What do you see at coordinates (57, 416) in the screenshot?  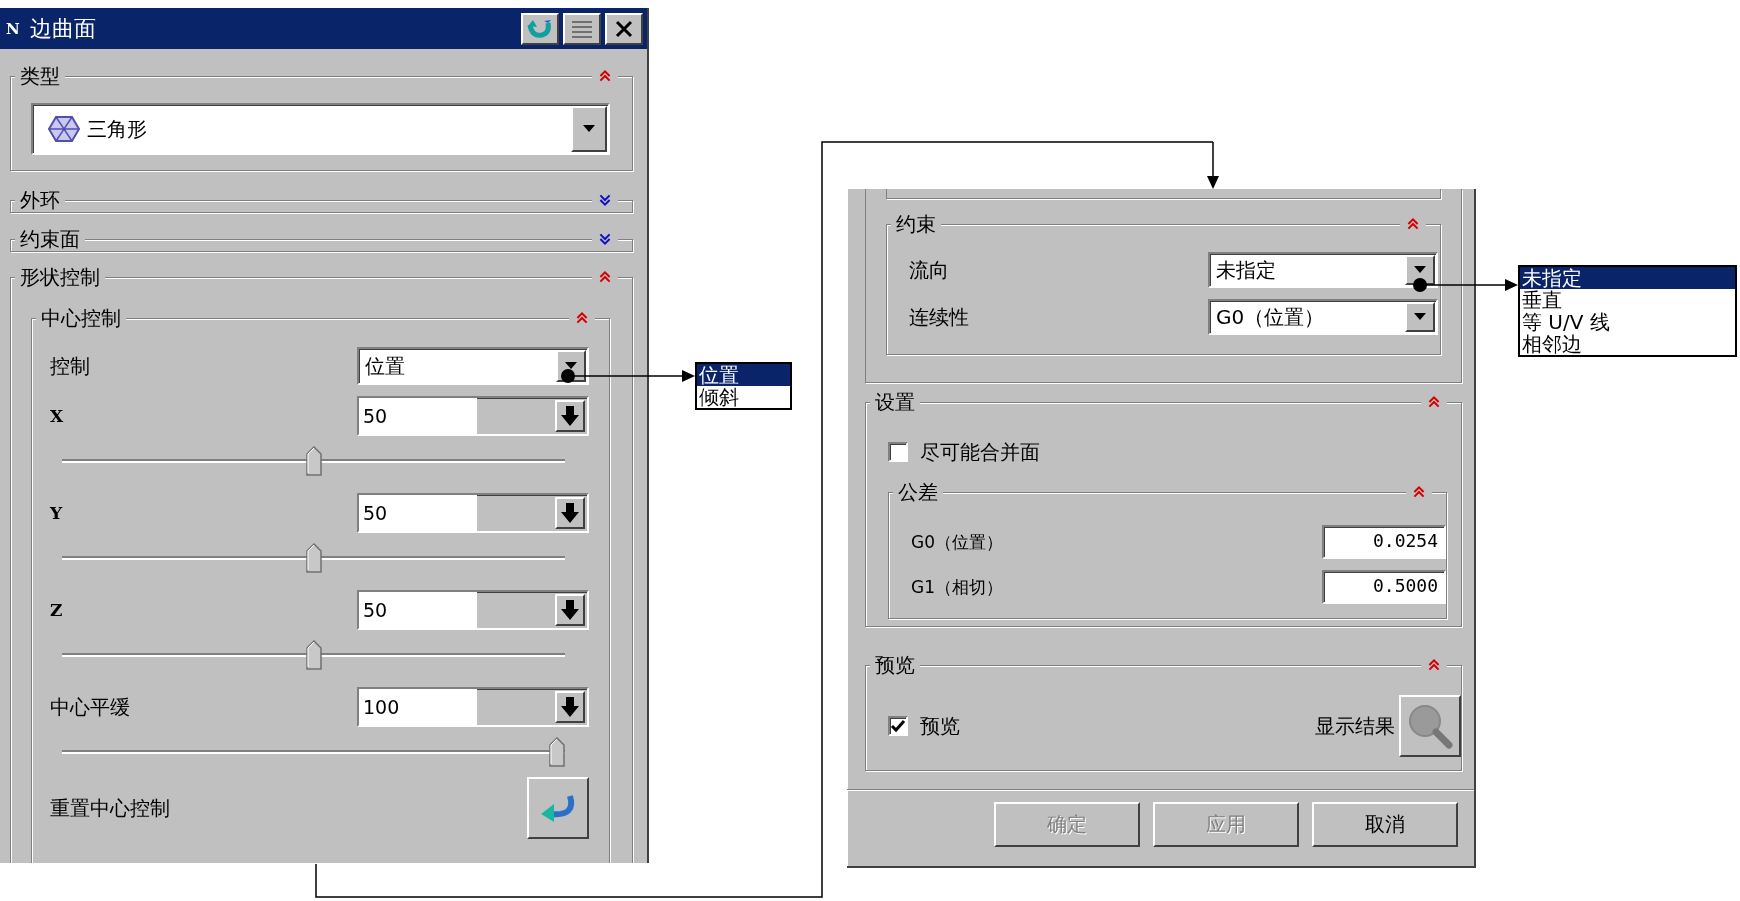 I see `field-label: X` at bounding box center [57, 416].